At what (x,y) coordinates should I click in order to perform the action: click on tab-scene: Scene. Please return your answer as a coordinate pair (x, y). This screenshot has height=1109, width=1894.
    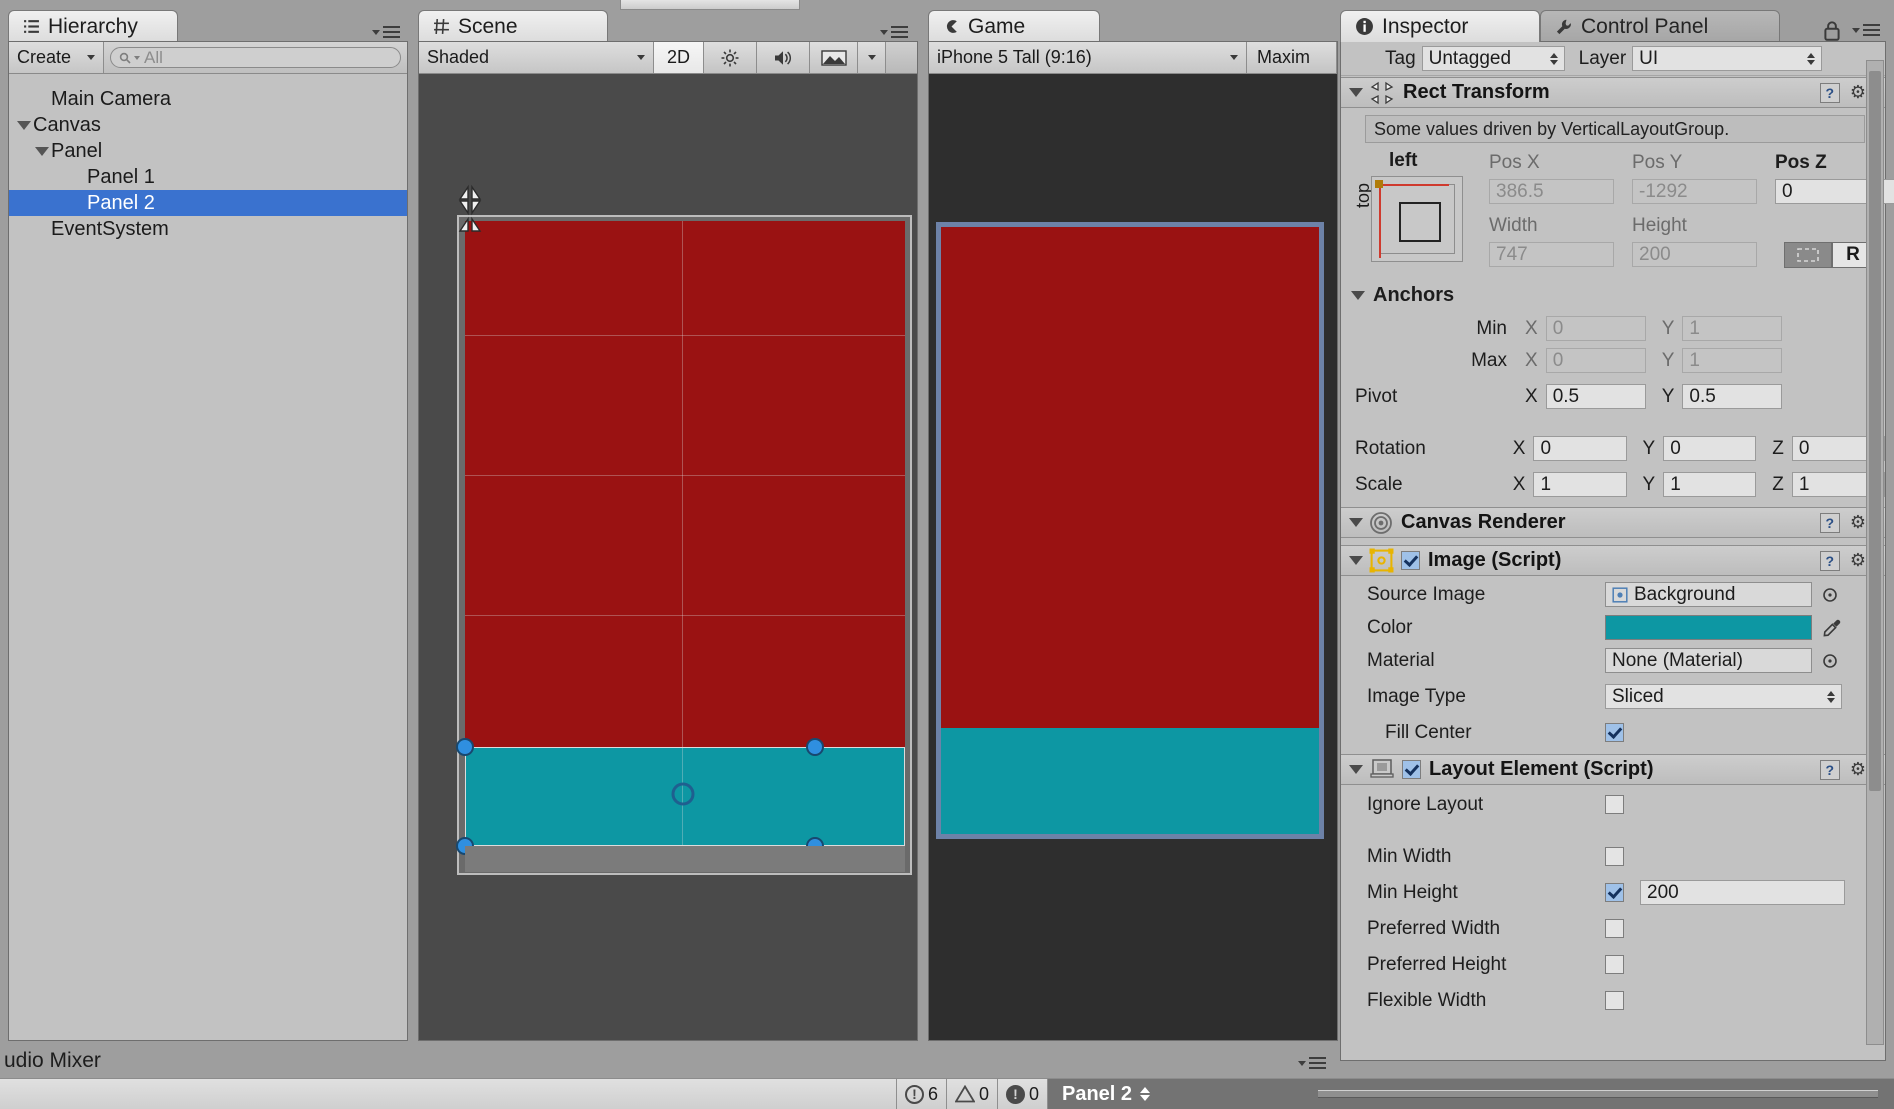
    Looking at the image, I should click on (513, 26).